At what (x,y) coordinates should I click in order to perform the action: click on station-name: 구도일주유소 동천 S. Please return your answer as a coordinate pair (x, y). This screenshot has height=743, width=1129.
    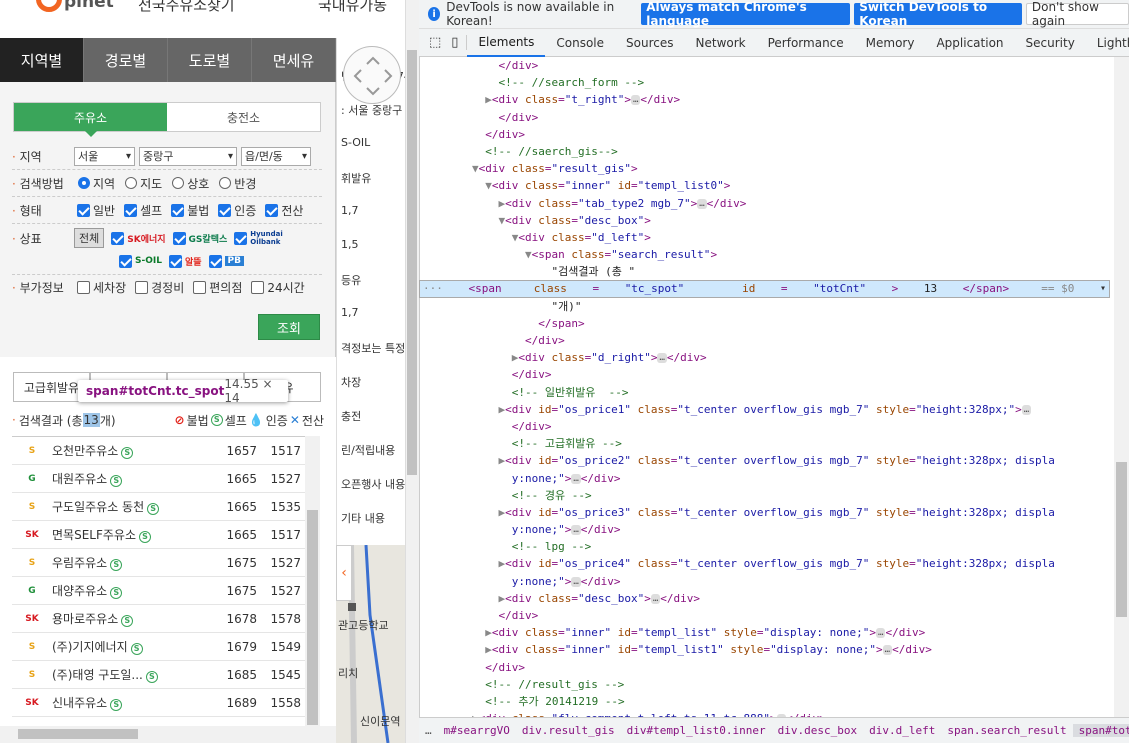
    Looking at the image, I should click on (129, 506).